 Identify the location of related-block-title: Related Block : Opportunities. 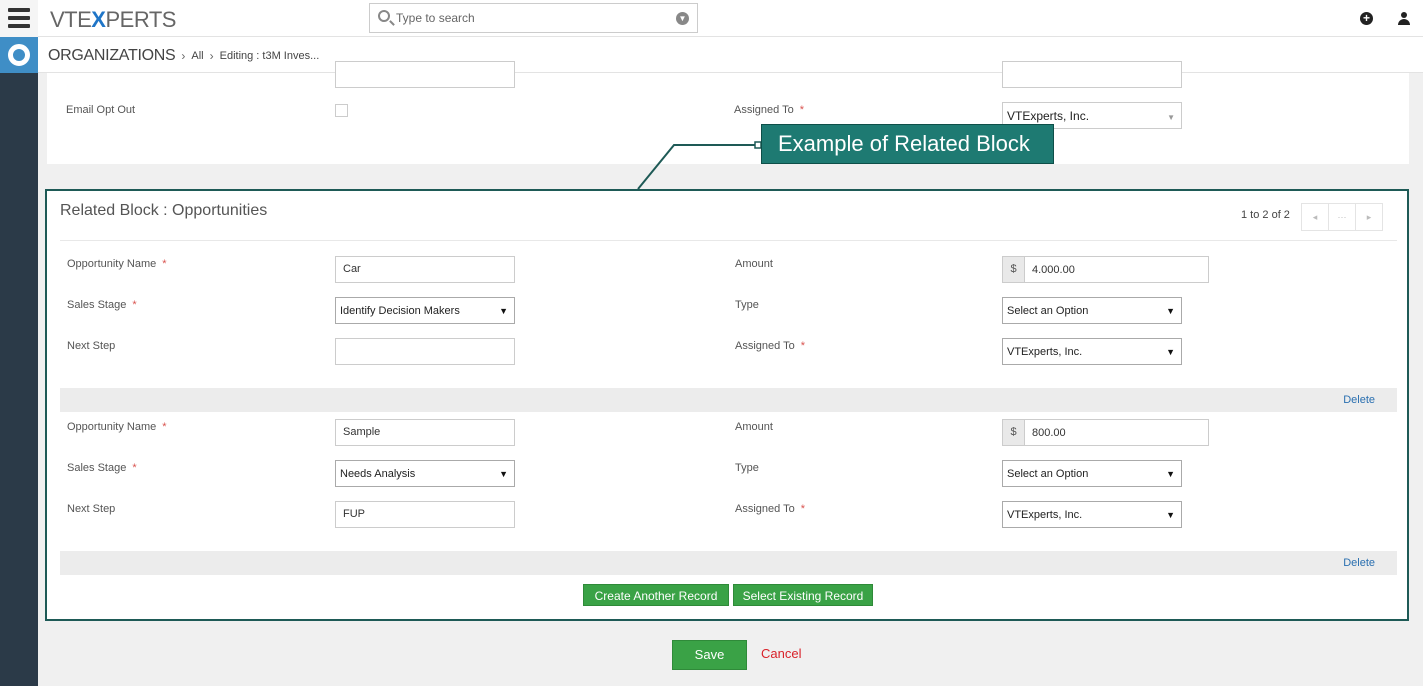
(164, 210).